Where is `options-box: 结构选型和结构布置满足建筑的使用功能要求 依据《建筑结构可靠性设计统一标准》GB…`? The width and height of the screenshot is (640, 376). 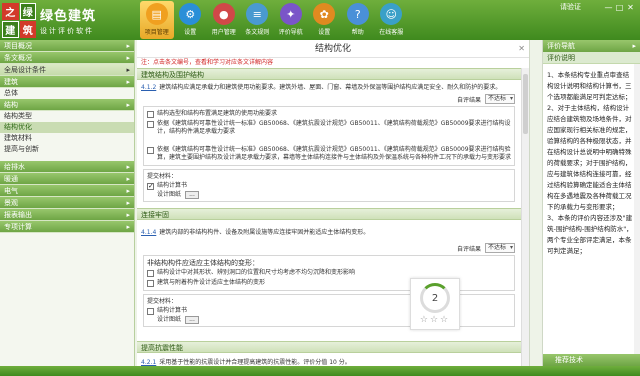 options-box: 结构选型和结构布置满足建筑的使用功能要求 依据《建筑结构可靠性设计统一标准》GB… is located at coordinates (329, 136).